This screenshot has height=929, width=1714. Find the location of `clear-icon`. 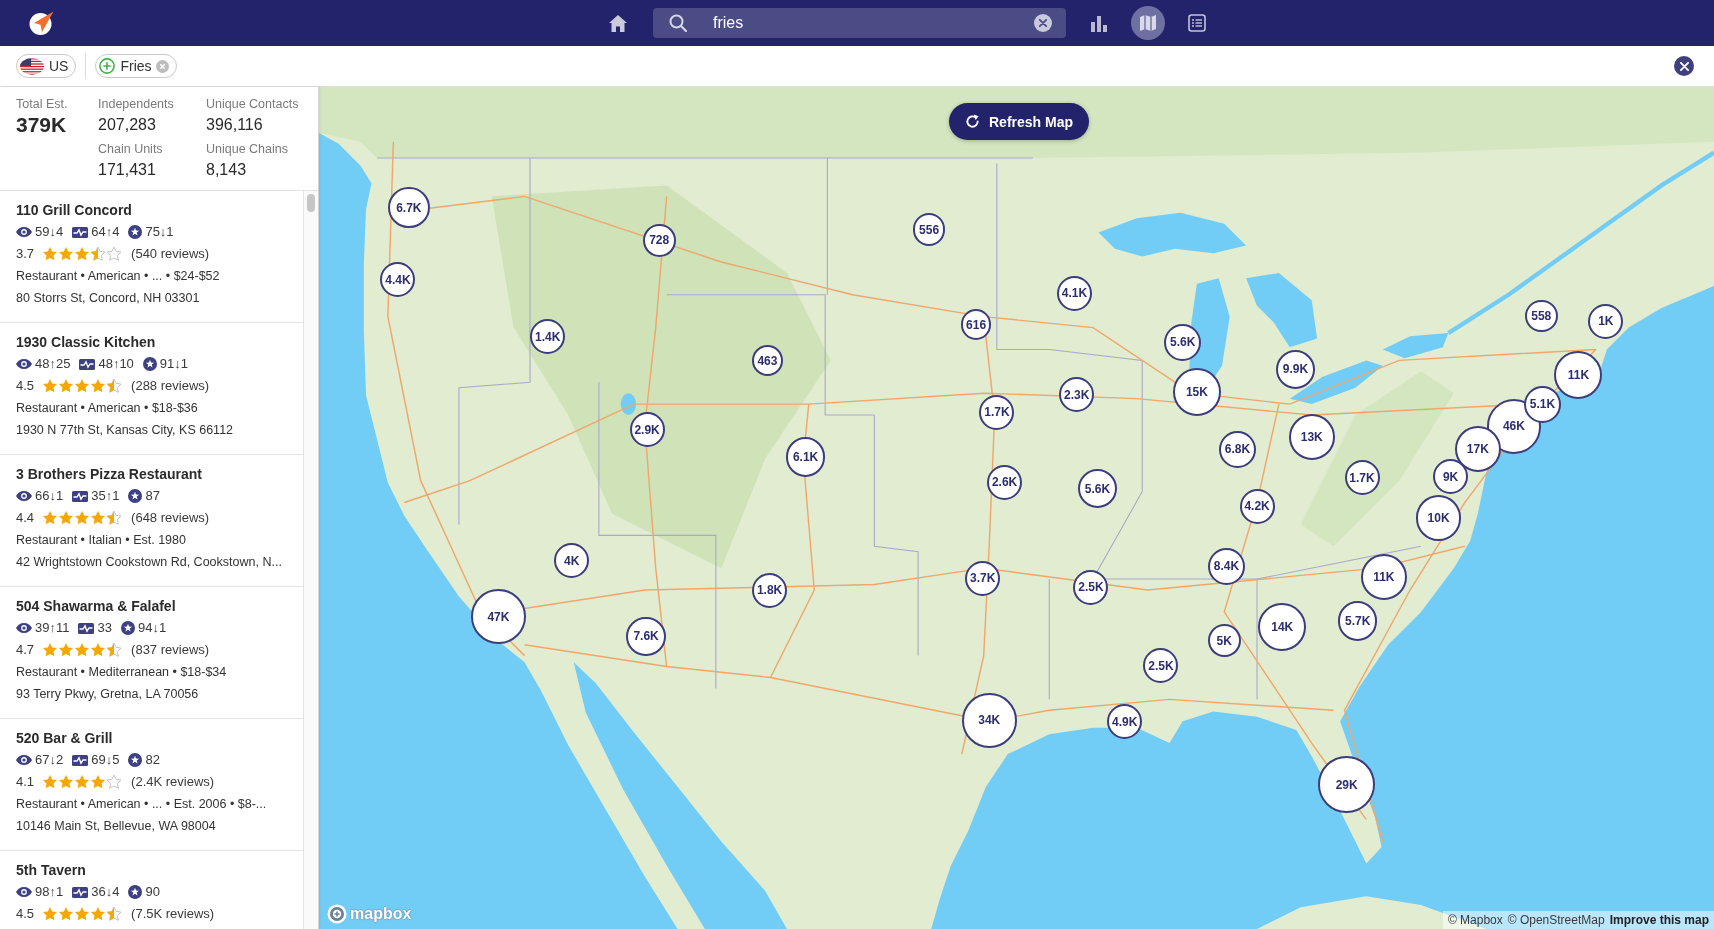

clear-icon is located at coordinates (1043, 23).